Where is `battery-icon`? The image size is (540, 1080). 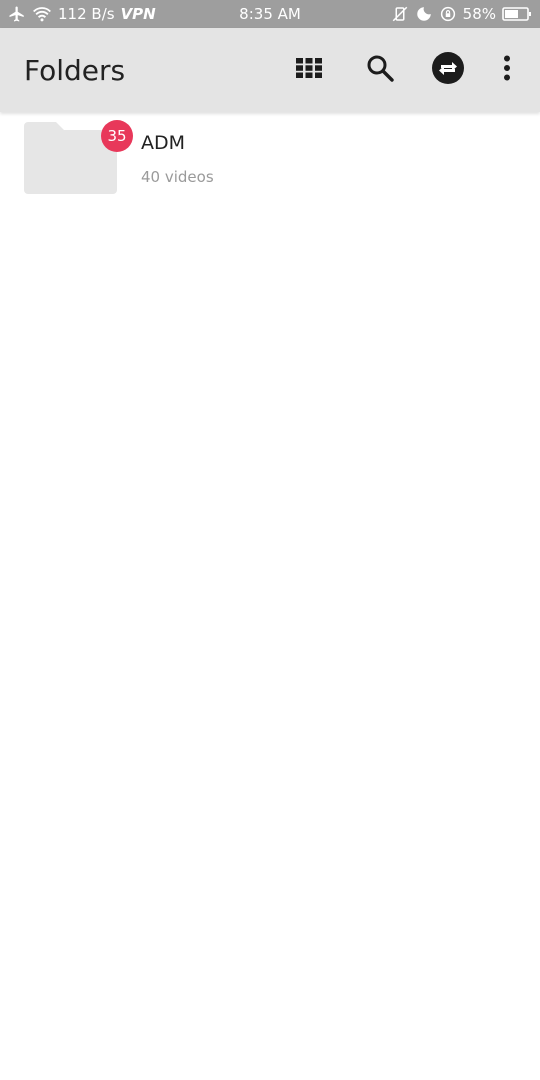
battery-icon is located at coordinates (517, 14).